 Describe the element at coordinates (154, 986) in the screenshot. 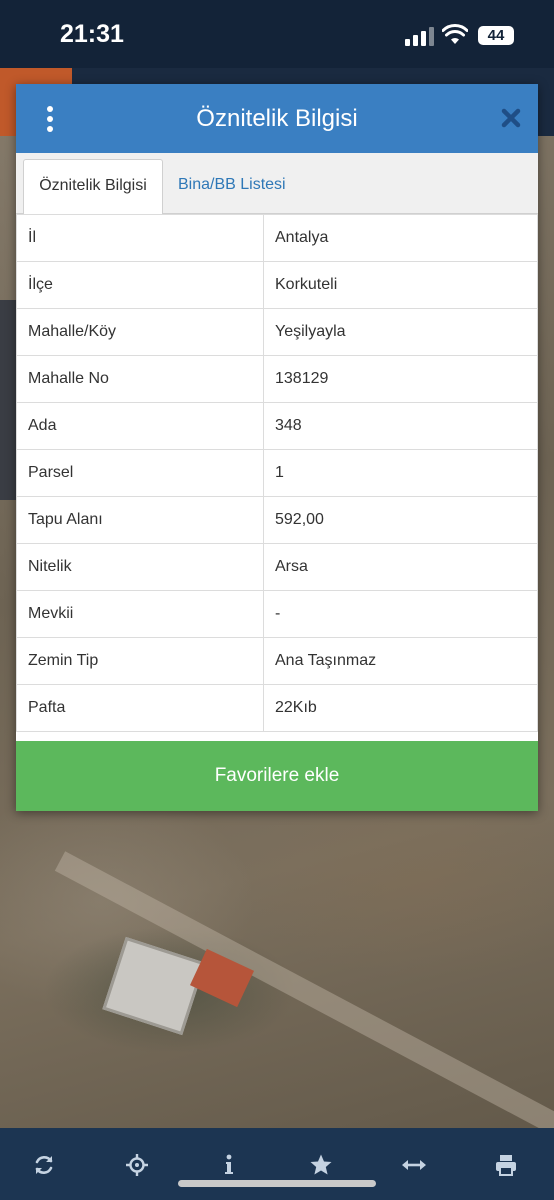

I see `map-building` at that location.